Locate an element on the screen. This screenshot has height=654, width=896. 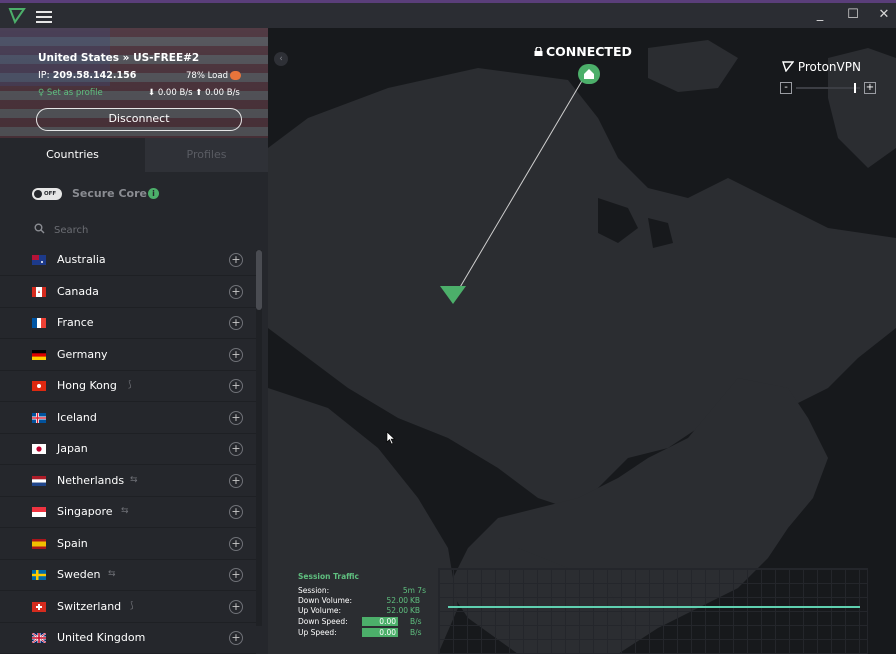
hamburger-icon is located at coordinates (44, 15).